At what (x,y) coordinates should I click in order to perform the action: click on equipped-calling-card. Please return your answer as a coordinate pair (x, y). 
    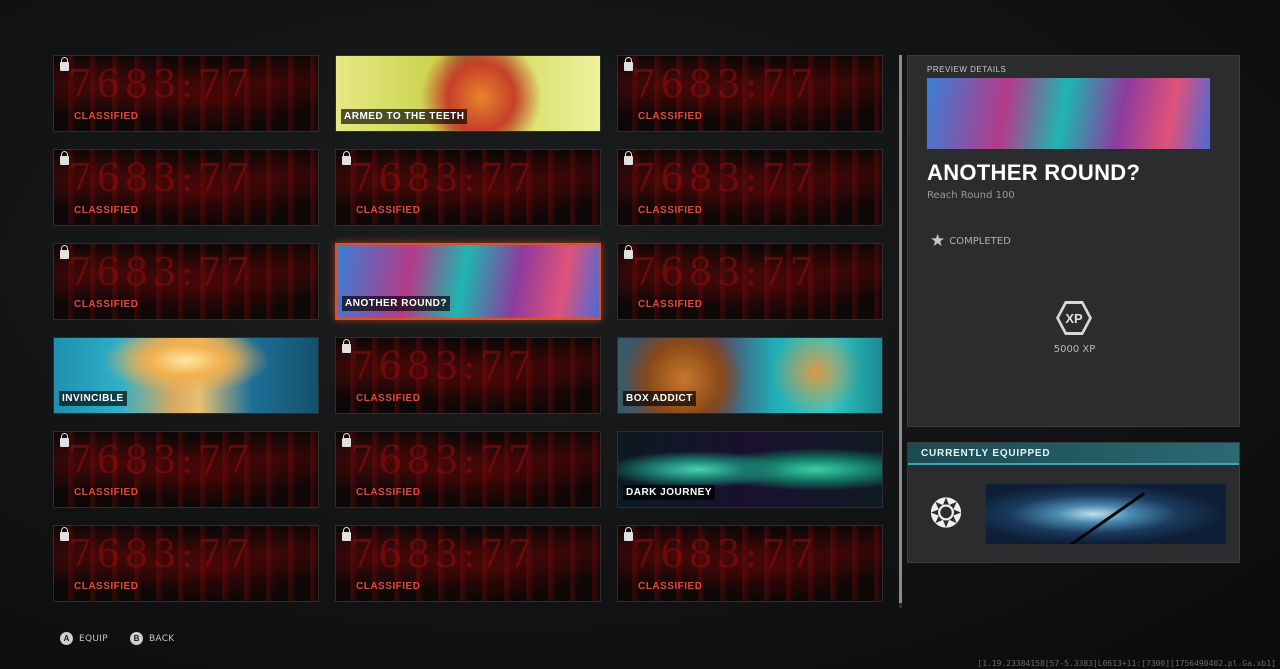
    Looking at the image, I should click on (1106, 514).